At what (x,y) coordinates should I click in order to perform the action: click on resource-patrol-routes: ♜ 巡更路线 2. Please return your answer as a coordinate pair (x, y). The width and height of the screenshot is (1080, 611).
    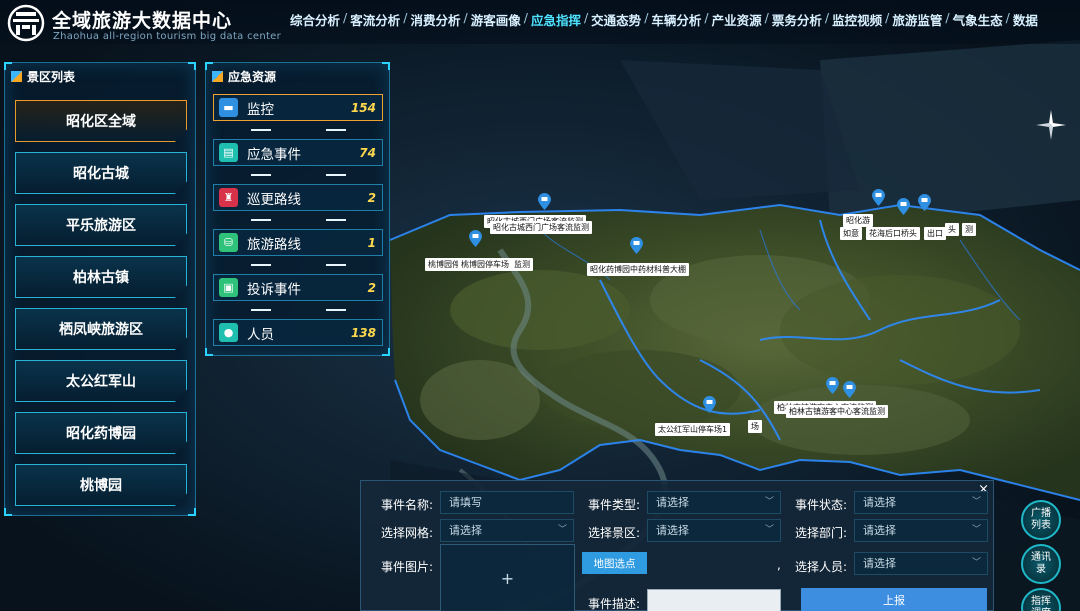
    Looking at the image, I should click on (298, 197).